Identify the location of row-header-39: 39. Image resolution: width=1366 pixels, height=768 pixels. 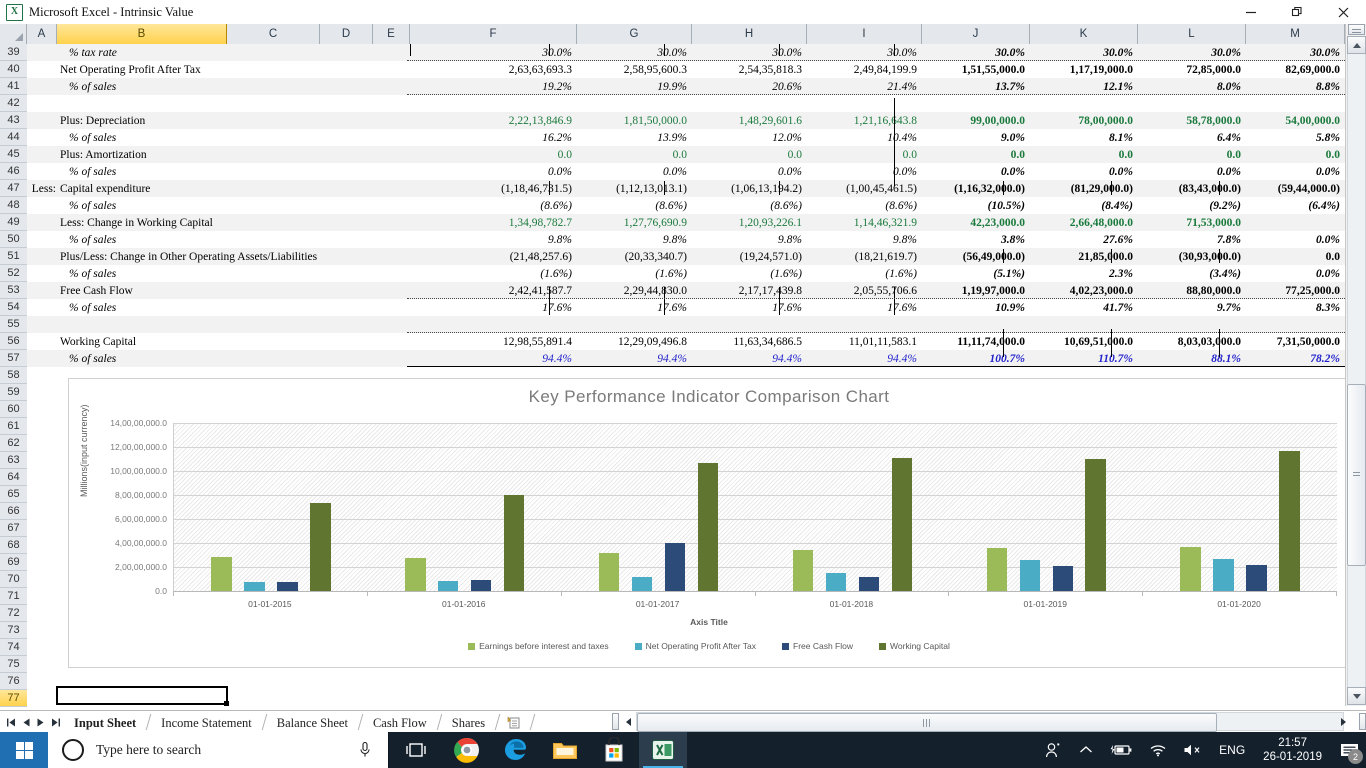
(13, 52).